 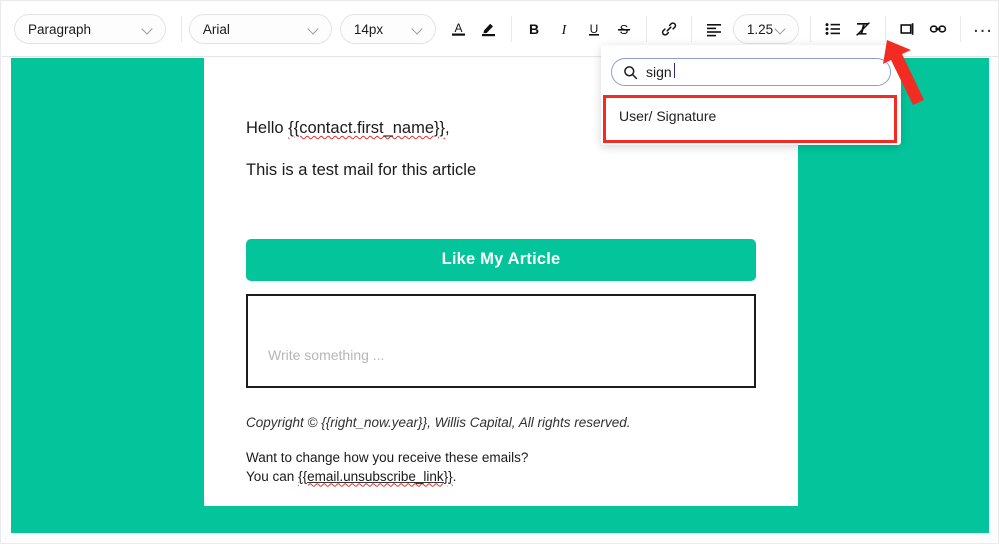 I want to click on copyright-suffix: , Willis Capital, All rights reserved., so click(x=529, y=422).